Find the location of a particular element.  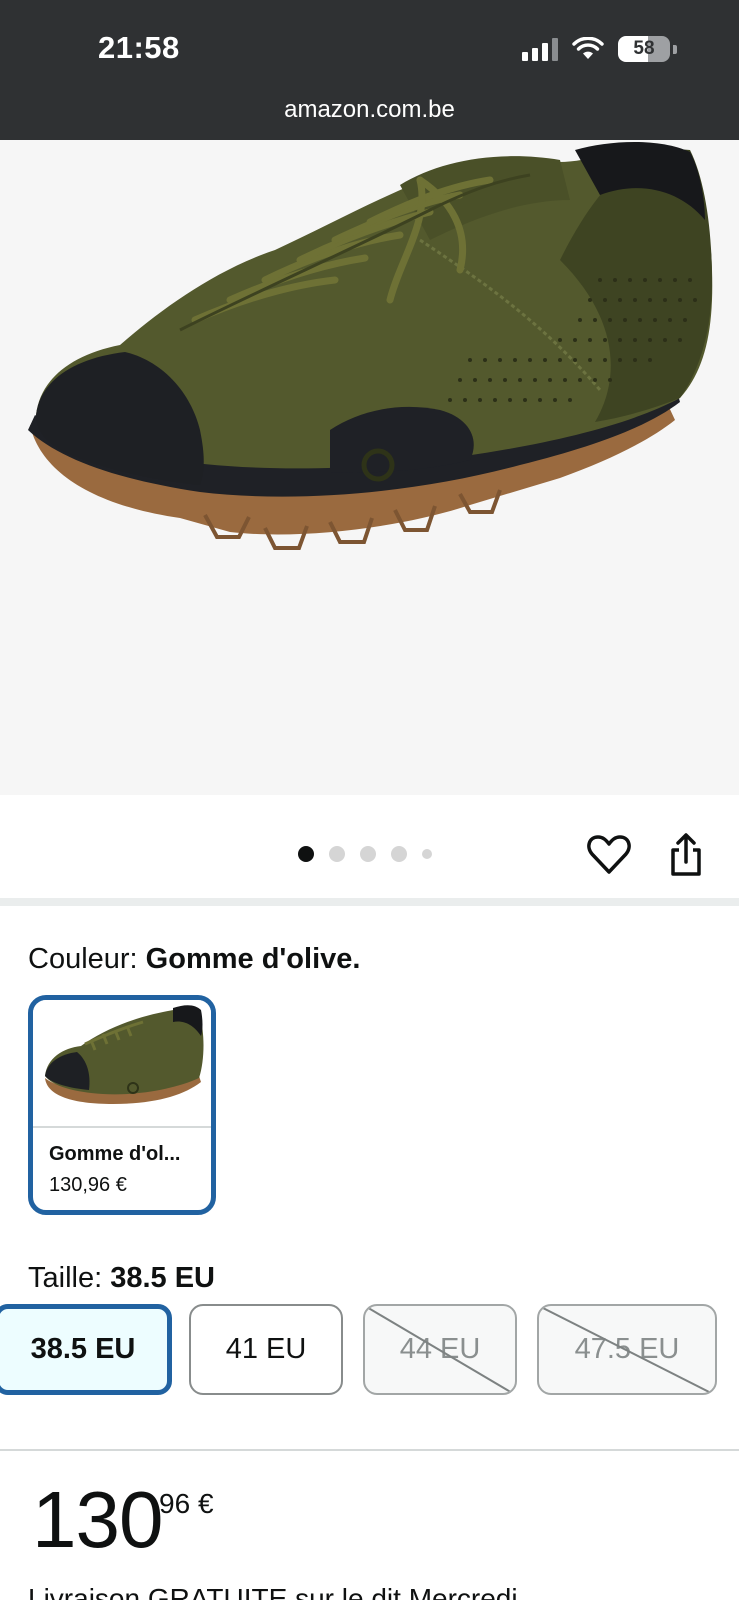

status-and-url-bar: 21:58 58 amazon.com.be is located at coordinates (369, 70).